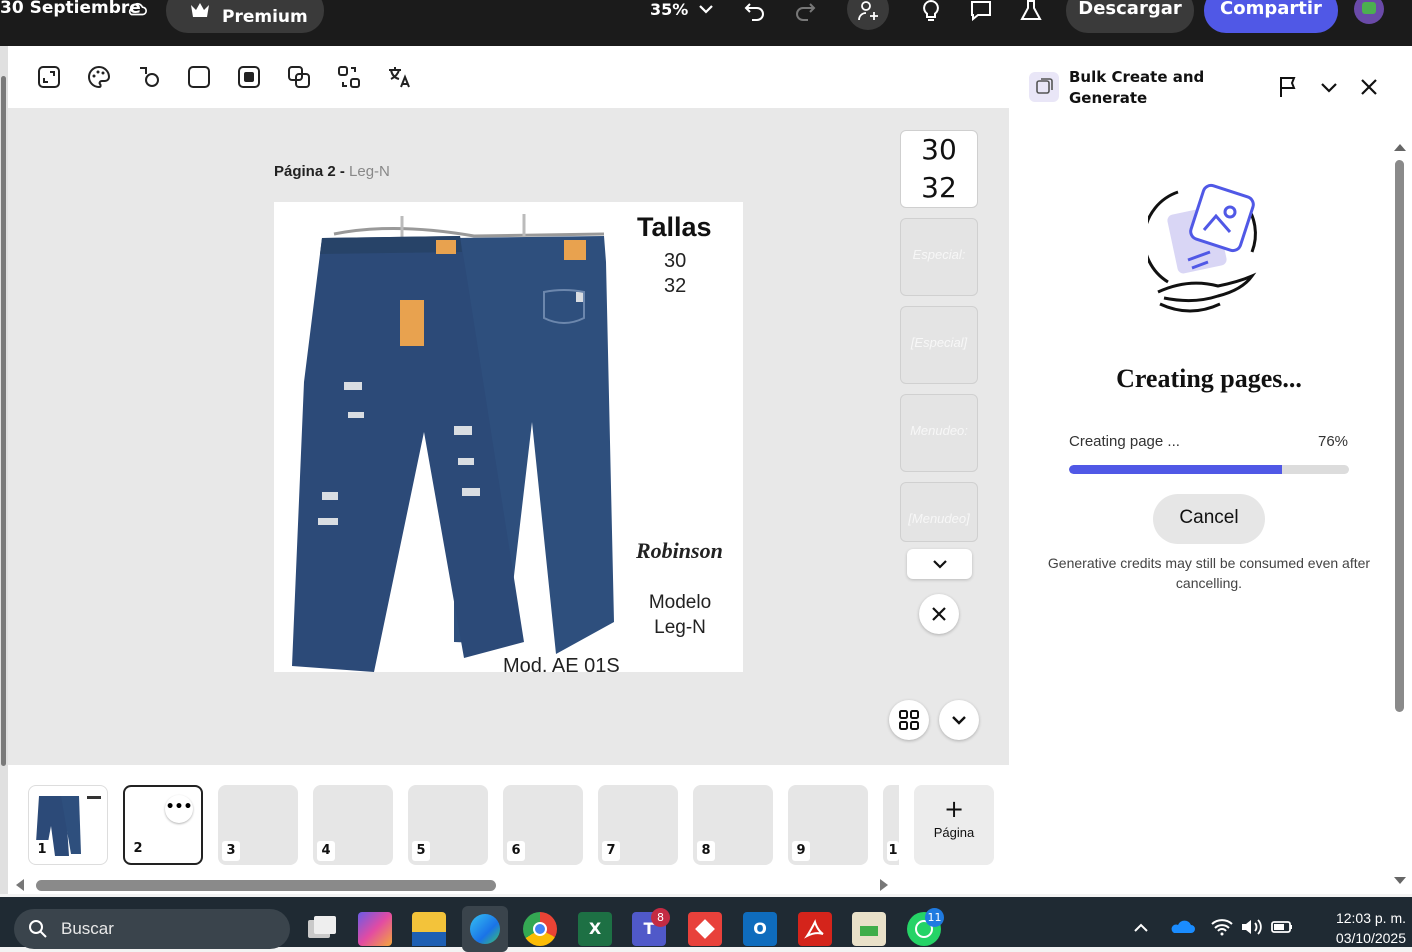 The width and height of the screenshot is (1412, 952). I want to click on cancel-button: Cancel, so click(1209, 519).